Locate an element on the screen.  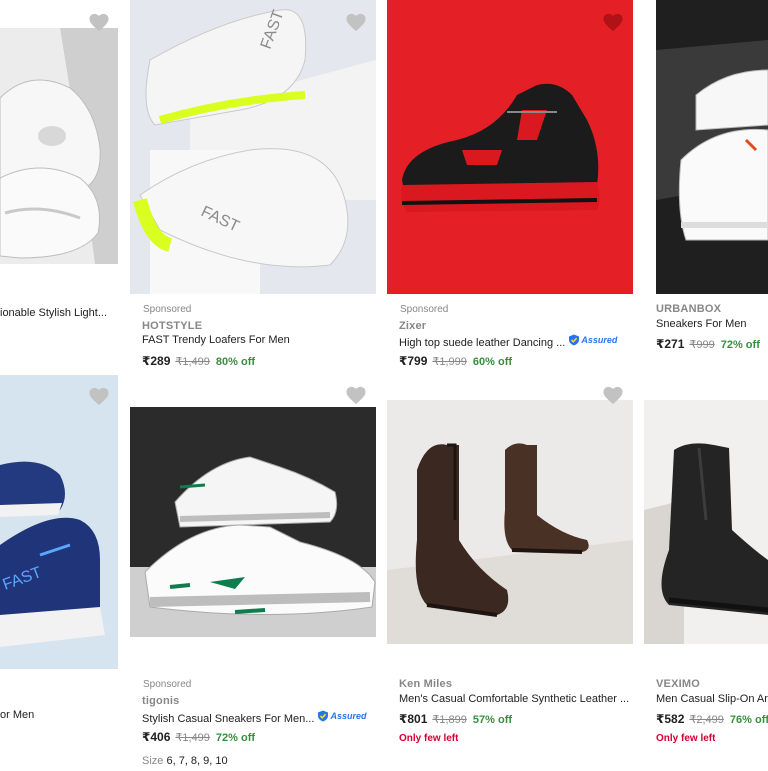
product-brand: tigonis is located at coordinates (161, 701).